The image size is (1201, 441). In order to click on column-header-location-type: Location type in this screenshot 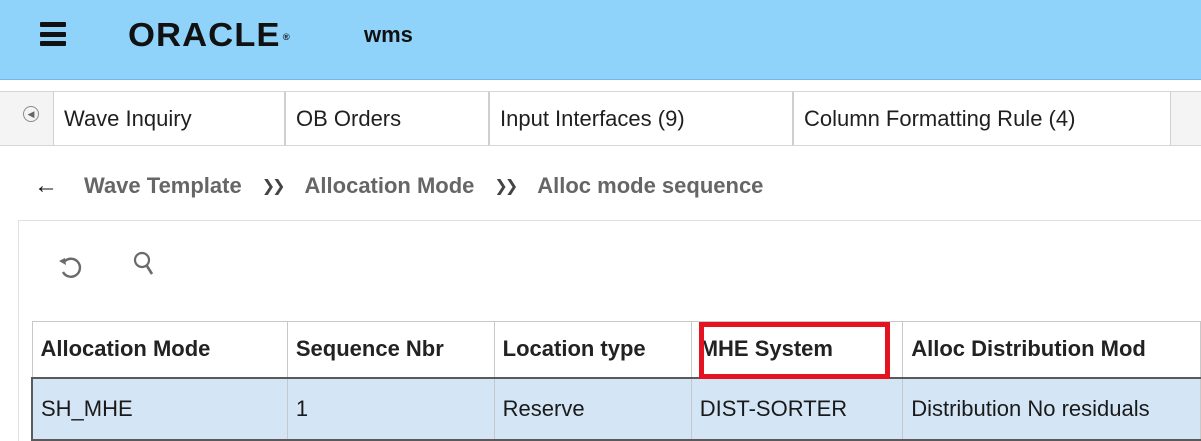, I will do `click(592, 349)`.